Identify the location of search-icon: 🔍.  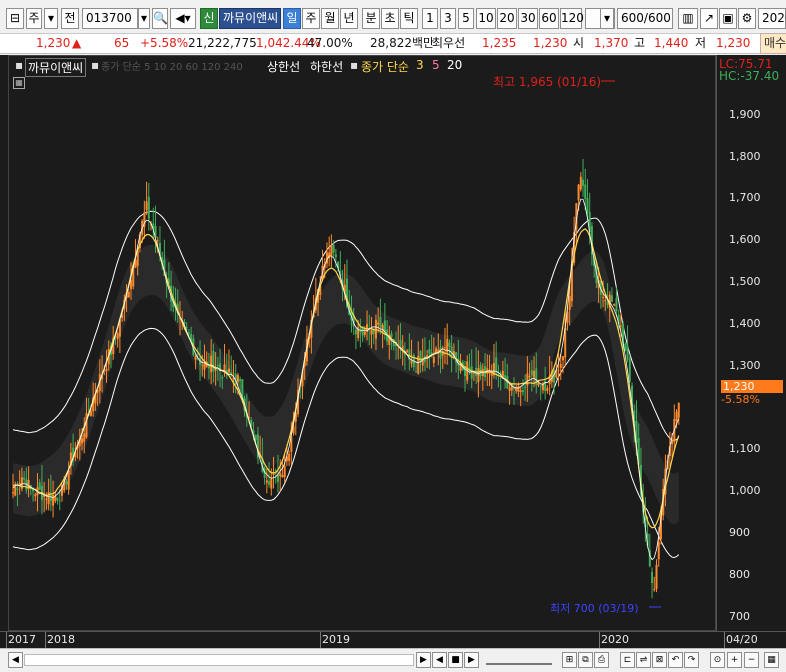
(160, 18).